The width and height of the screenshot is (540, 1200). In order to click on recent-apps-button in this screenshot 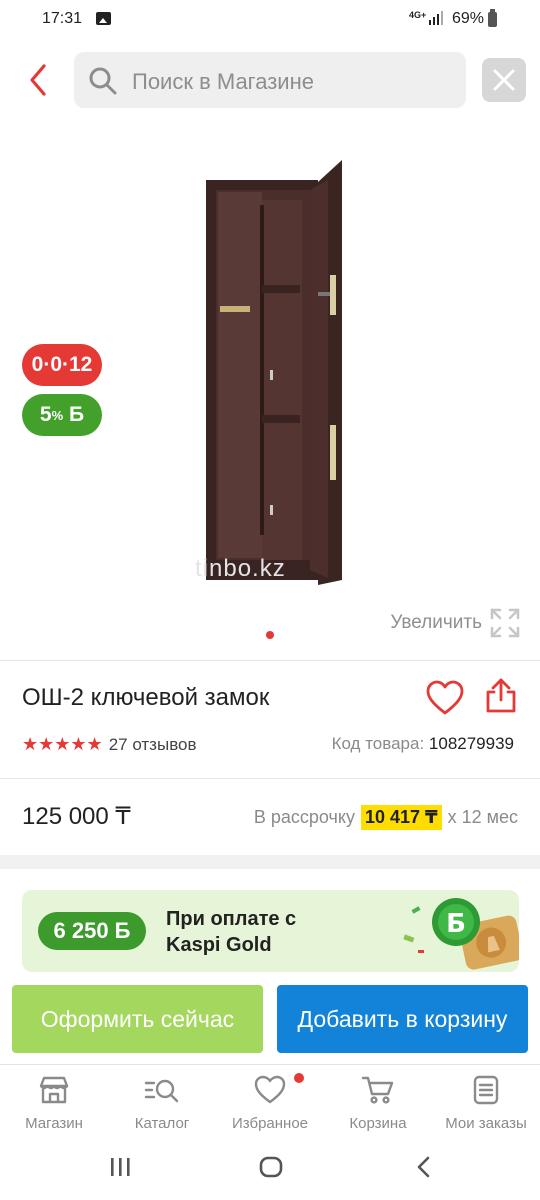, I will do `click(120, 1167)`.